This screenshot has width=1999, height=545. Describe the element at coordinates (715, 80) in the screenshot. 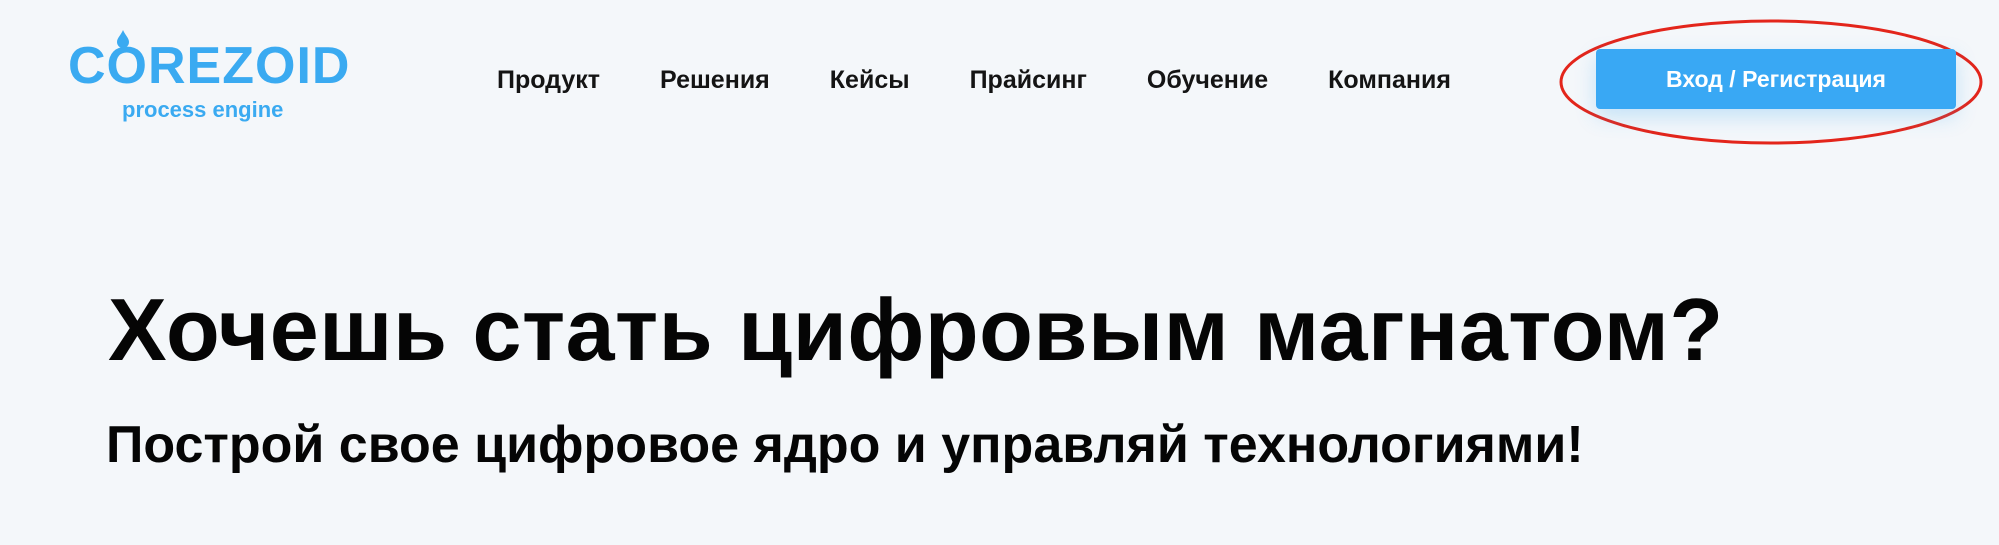

I see `nav-item-solutions: Решения` at that location.